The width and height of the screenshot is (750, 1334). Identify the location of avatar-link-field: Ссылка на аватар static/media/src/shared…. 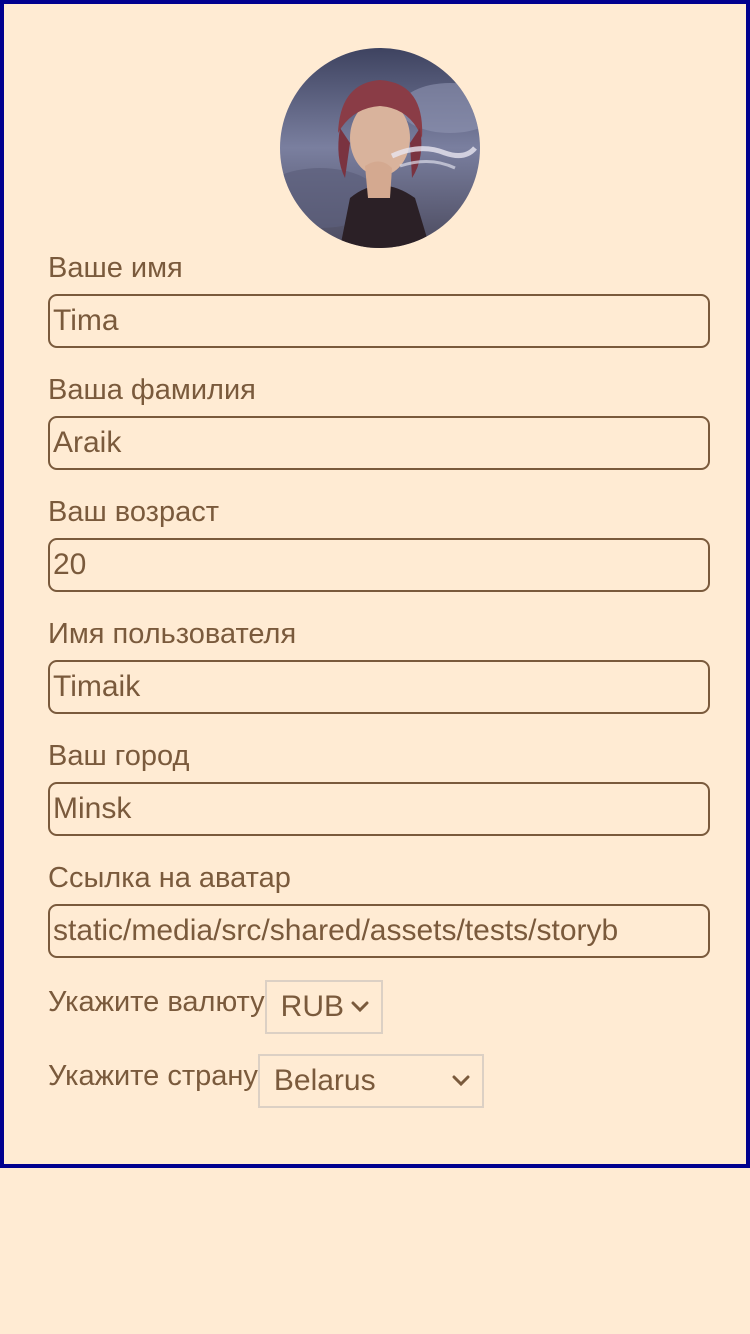
(379, 910).